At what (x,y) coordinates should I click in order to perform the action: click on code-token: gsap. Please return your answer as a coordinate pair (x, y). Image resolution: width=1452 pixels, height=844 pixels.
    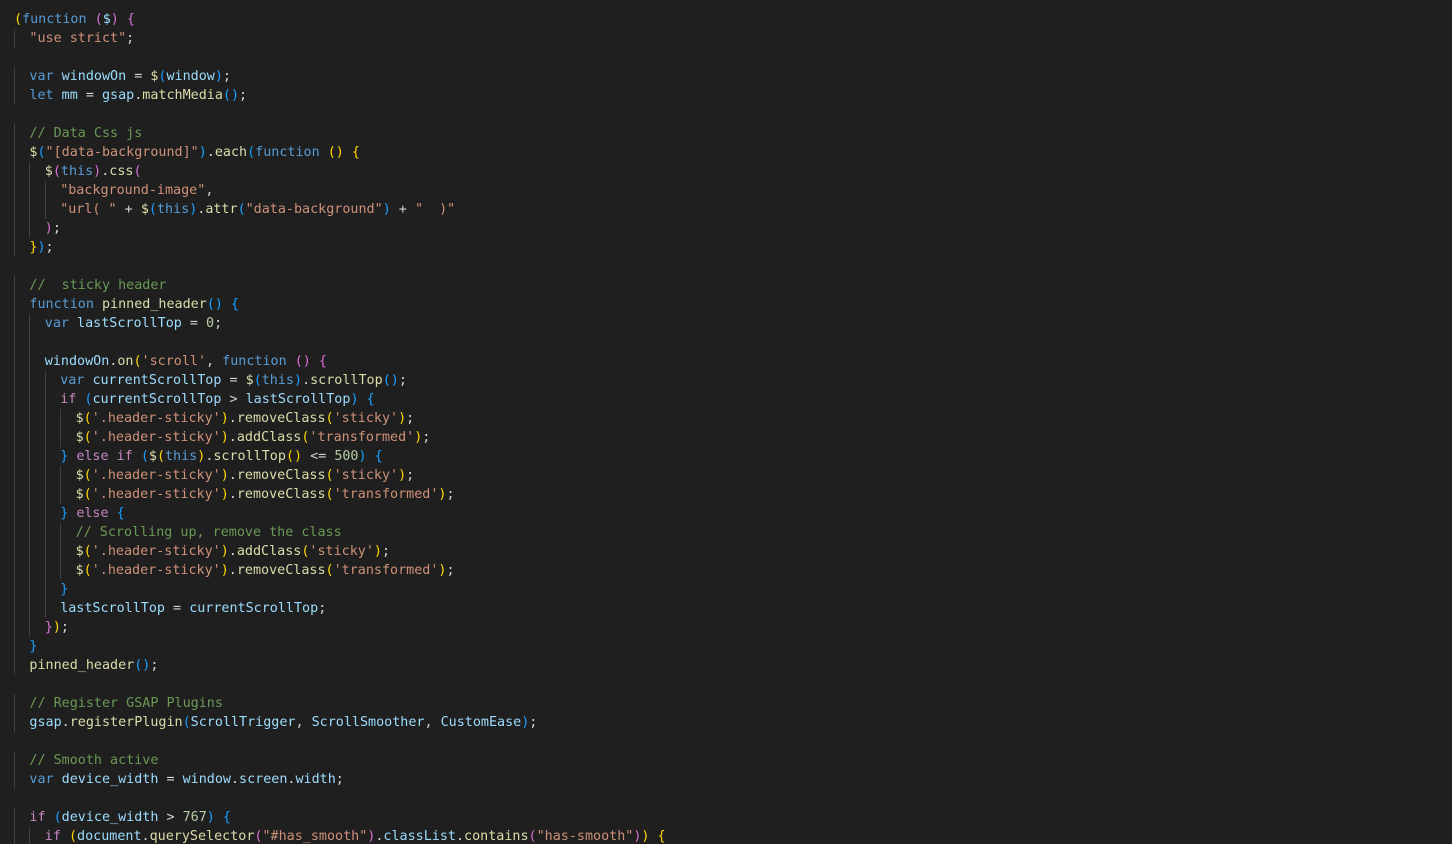
    Looking at the image, I should click on (45, 722).